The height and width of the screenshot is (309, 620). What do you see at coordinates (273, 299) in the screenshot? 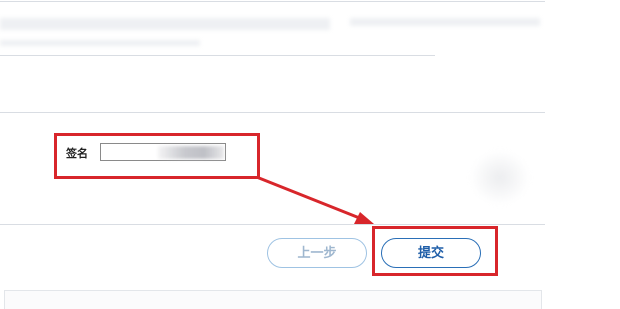
I see `bottom-panel` at bounding box center [273, 299].